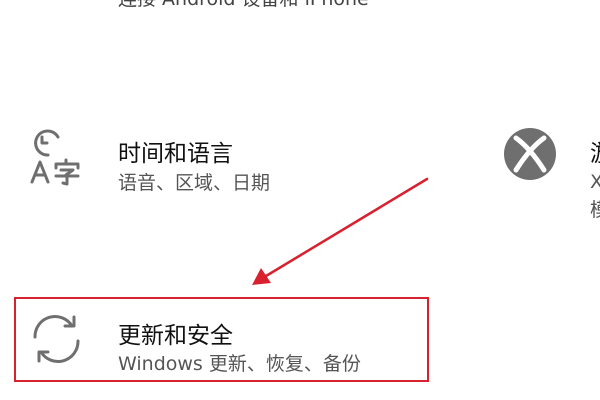  Describe the element at coordinates (595, 196) in the screenshot. I see `tile-description: X 模` at that location.